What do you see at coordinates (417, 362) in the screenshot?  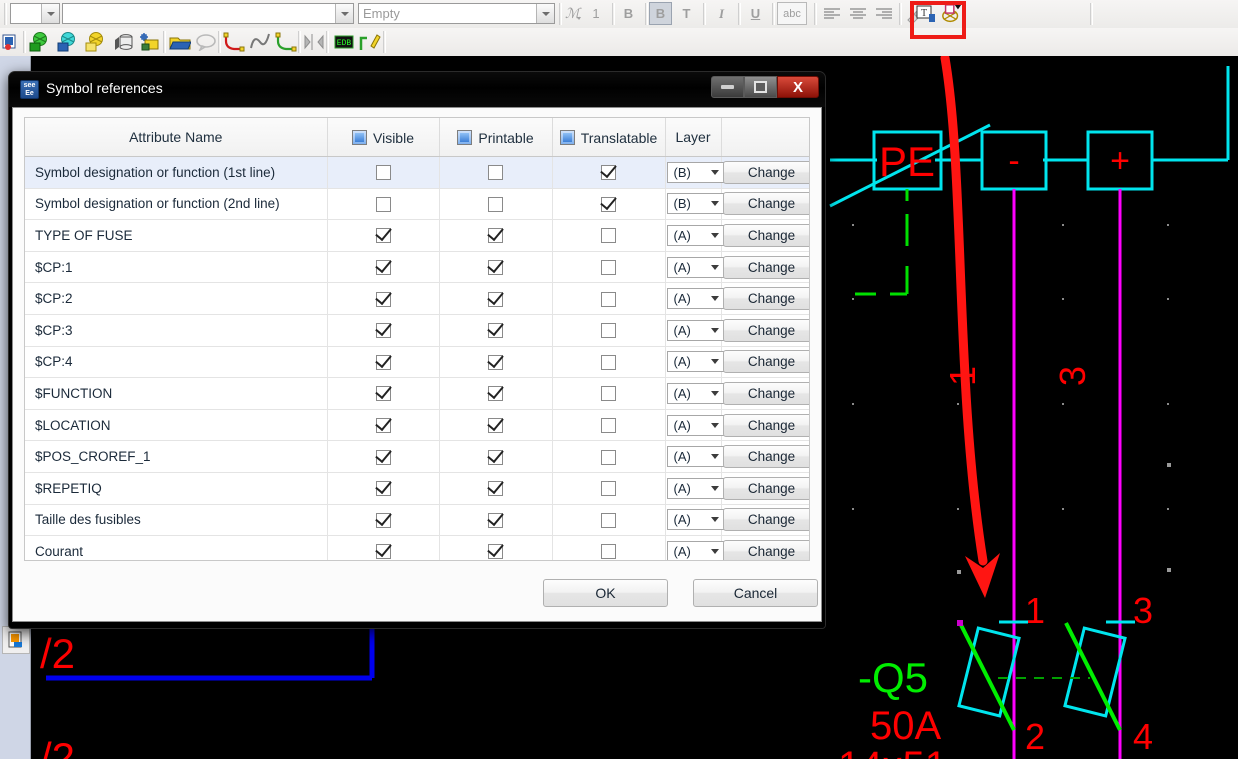 I see `table-row: $CP:4 (A) Change` at bounding box center [417, 362].